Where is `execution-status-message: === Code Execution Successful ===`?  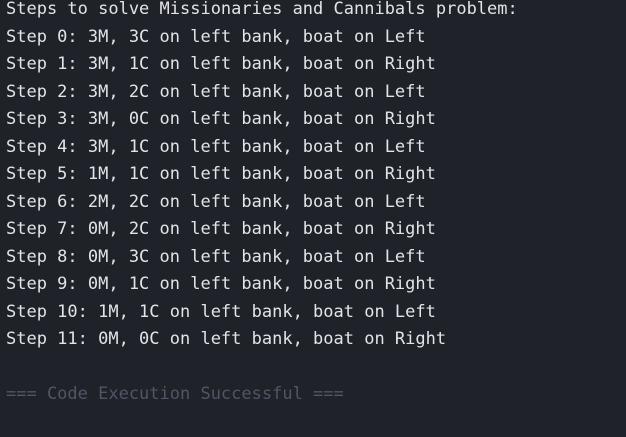
execution-status-message: === Code Execution Successful === is located at coordinates (175, 394).